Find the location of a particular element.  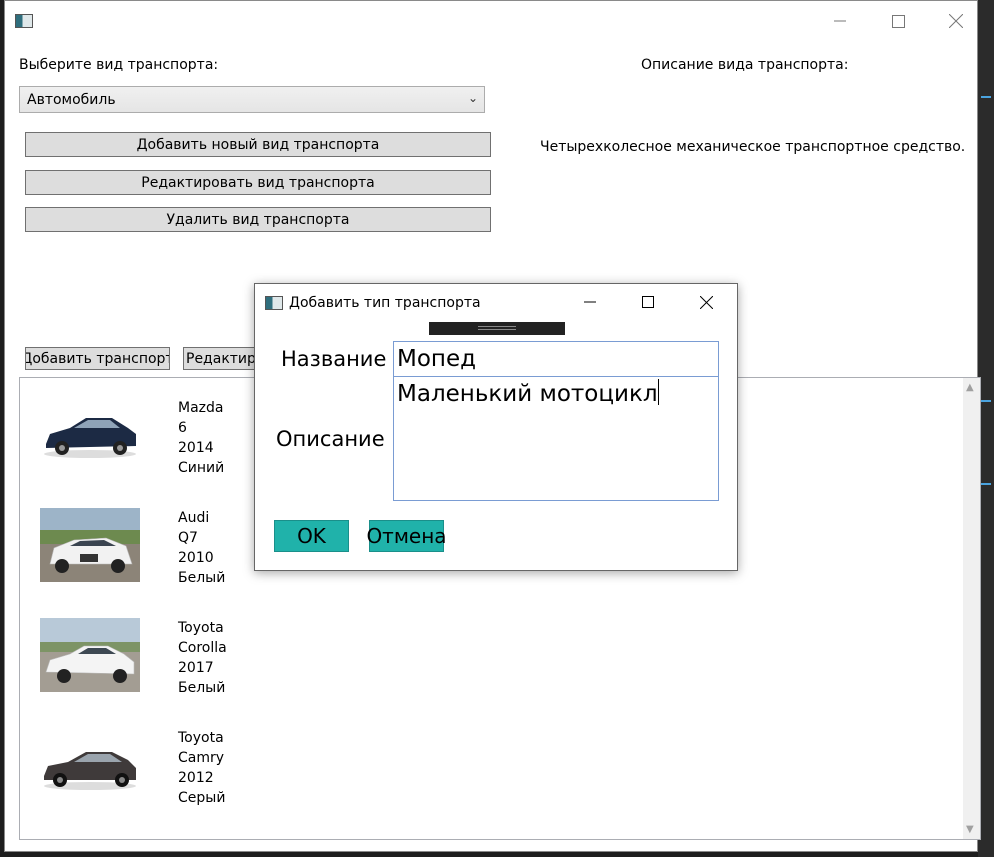

vehicle-year: 2010 is located at coordinates (196, 558).